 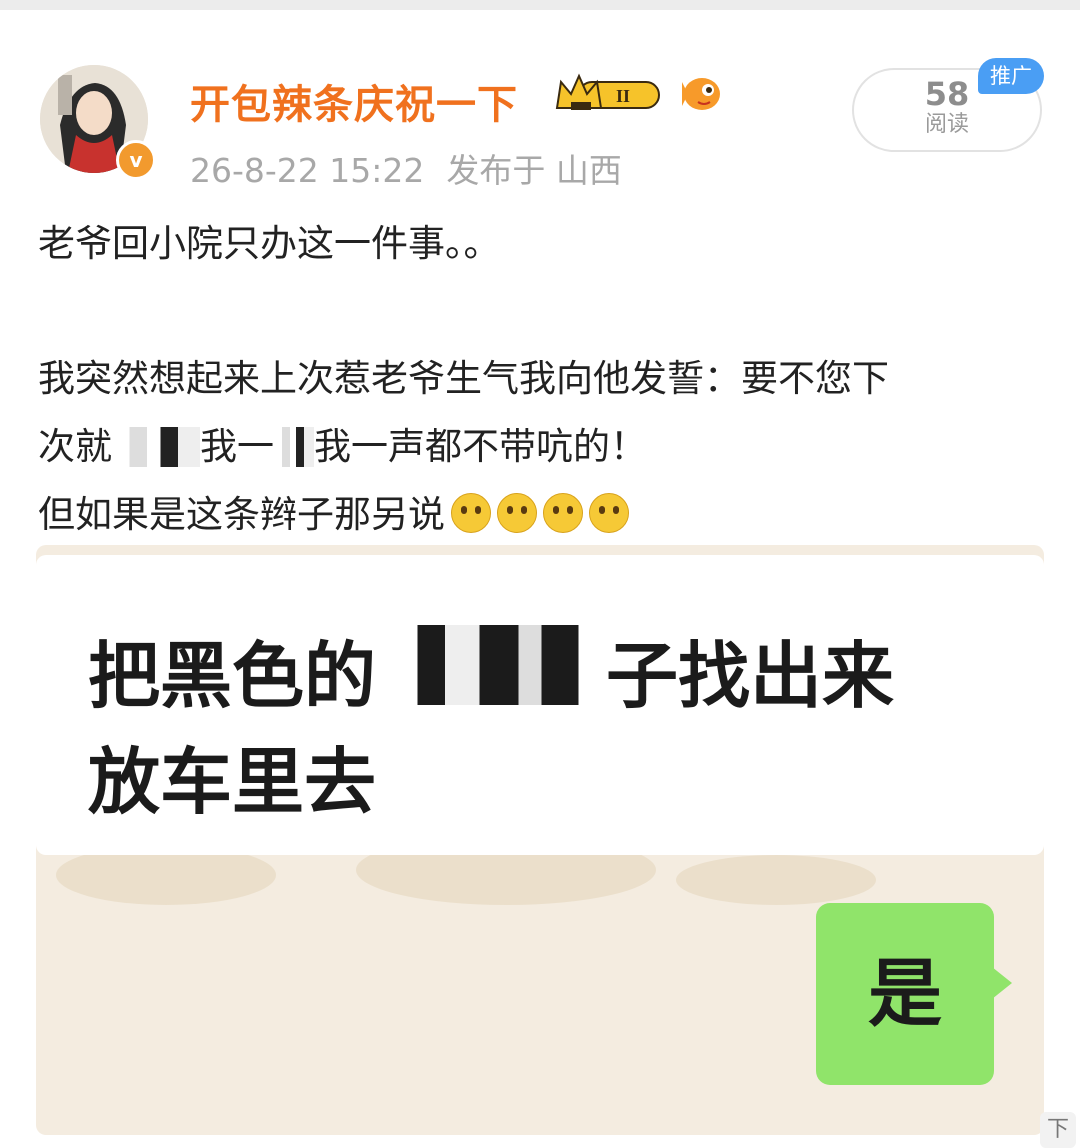 I want to click on crown-level-icon: II, so click(x=607, y=91).